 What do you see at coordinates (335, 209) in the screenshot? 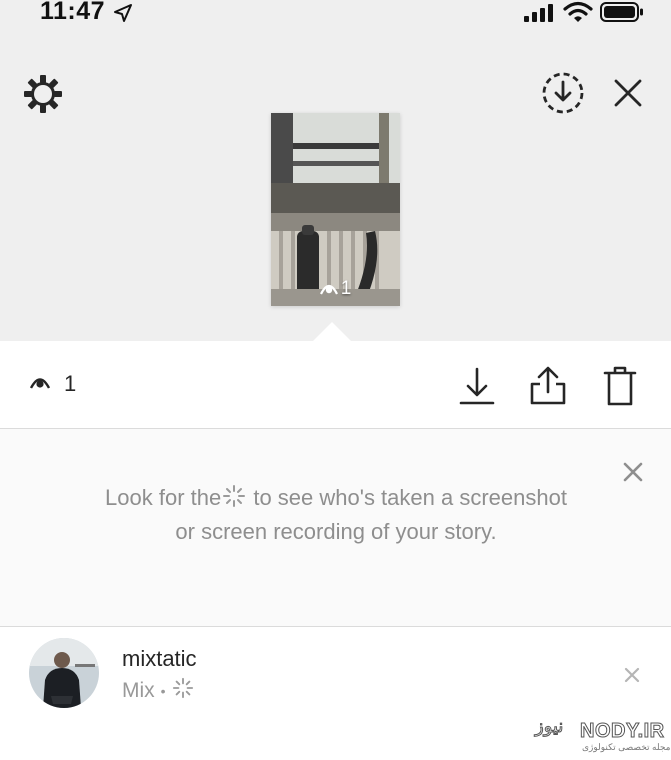
I see `story-thumbnail: 1` at bounding box center [335, 209].